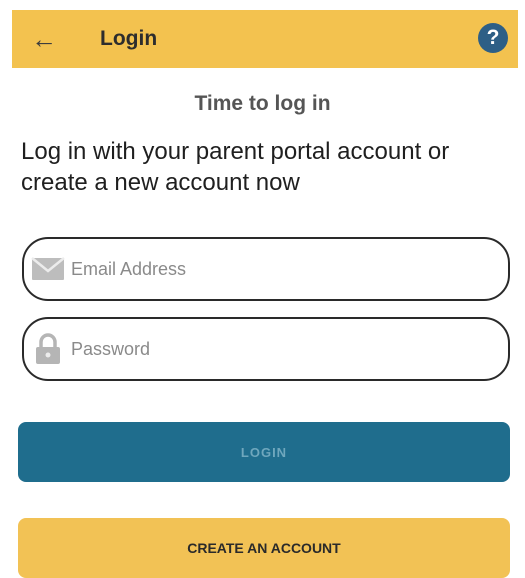 This screenshot has width=525, height=578. Describe the element at coordinates (493, 38) in the screenshot. I see `help-icon: ?` at that location.